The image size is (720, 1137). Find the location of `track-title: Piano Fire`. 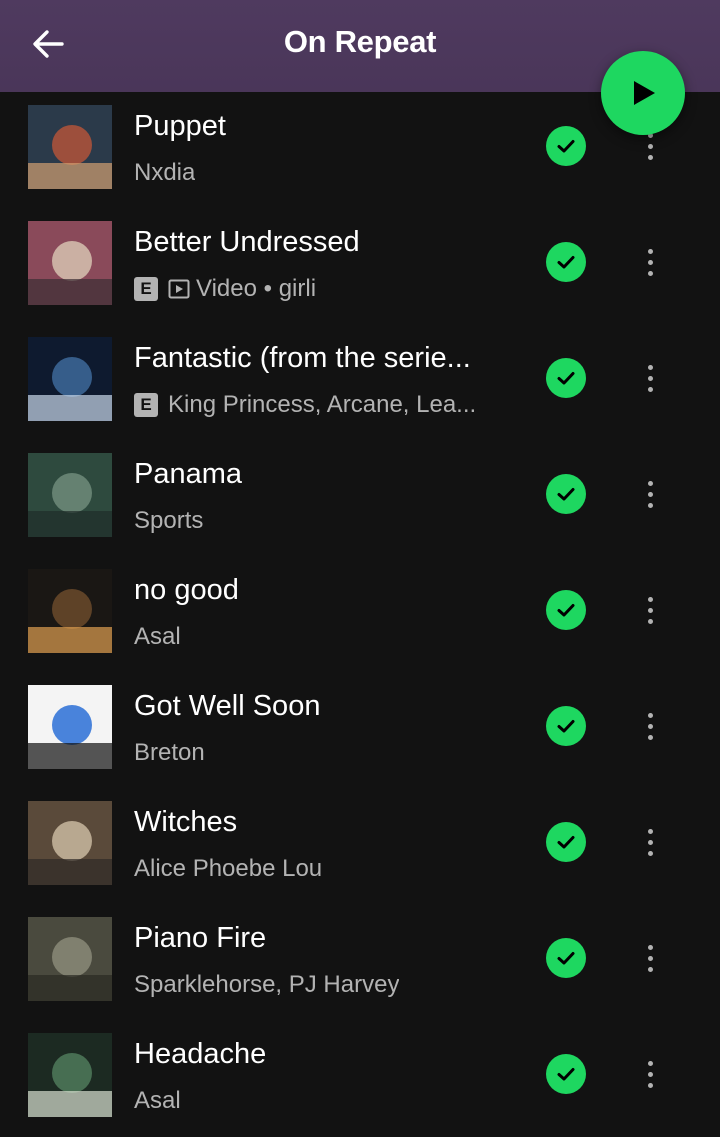

track-title: Piano Fire is located at coordinates (200, 938).